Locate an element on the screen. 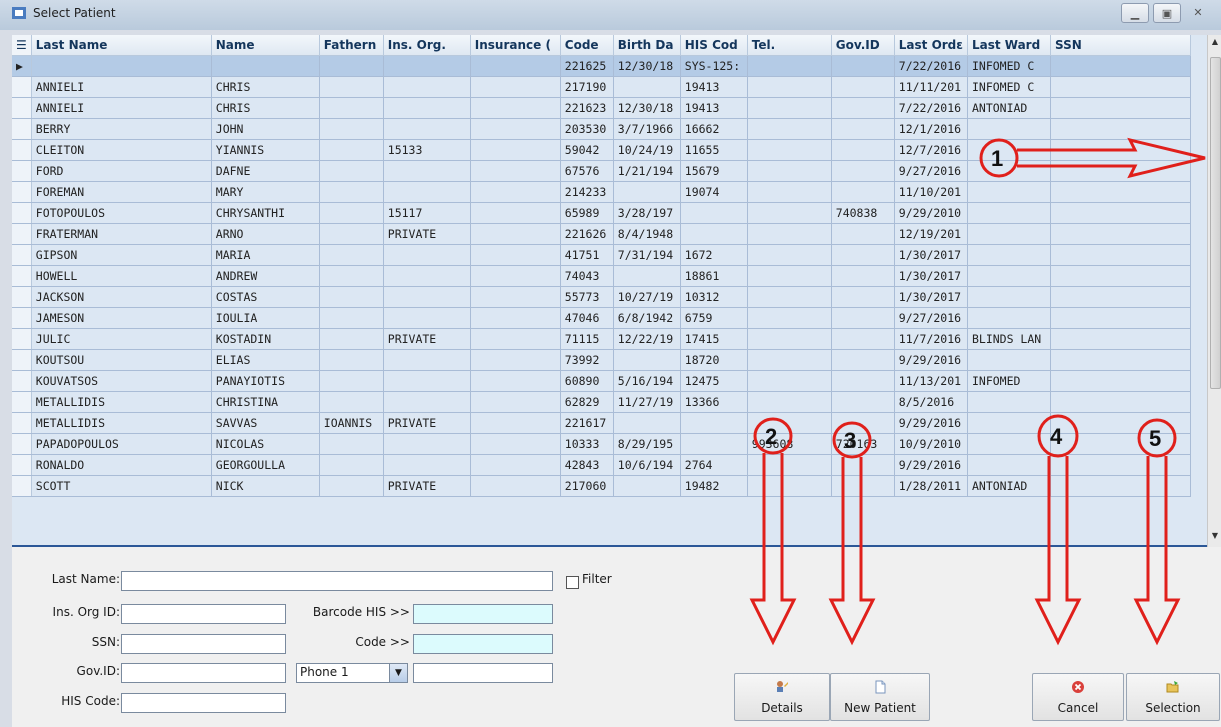 The height and width of the screenshot is (727, 1221). table-cell: 221625 is located at coordinates (587, 66).